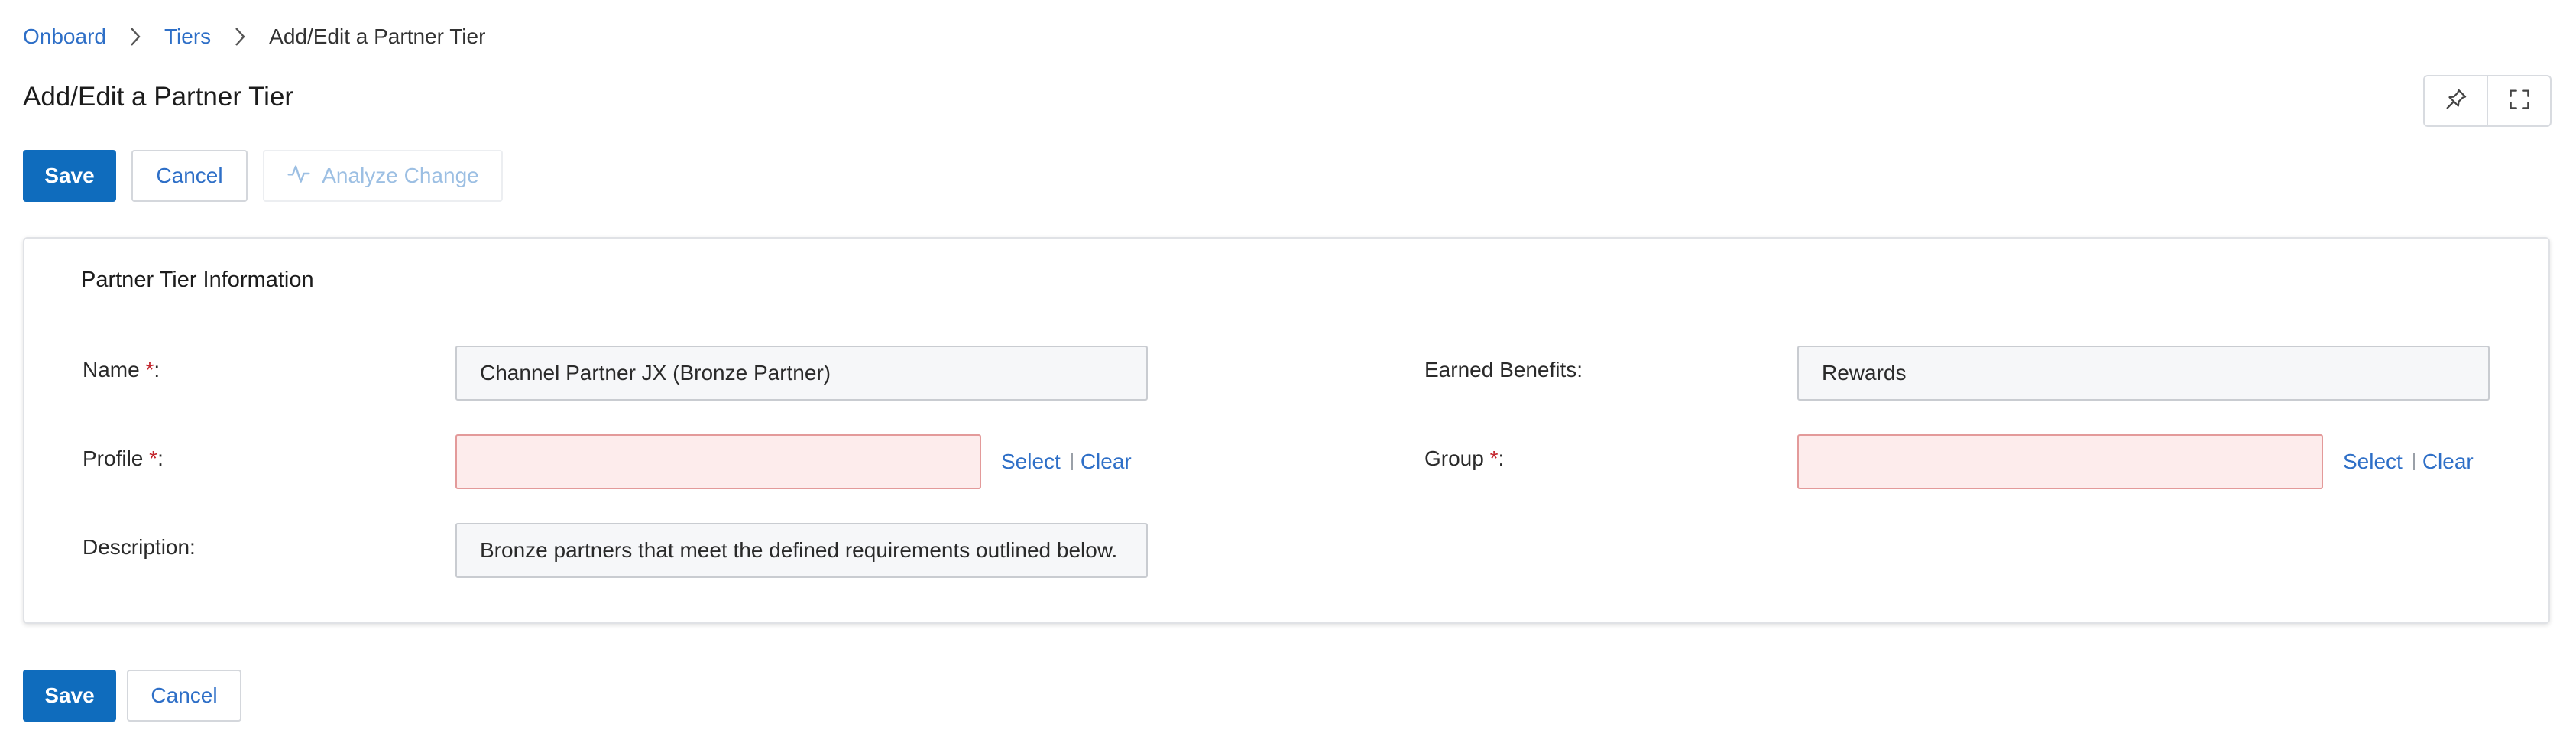 Image resolution: width=2576 pixels, height=753 pixels. What do you see at coordinates (189, 176) in the screenshot?
I see `cancel-button: Cancel` at bounding box center [189, 176].